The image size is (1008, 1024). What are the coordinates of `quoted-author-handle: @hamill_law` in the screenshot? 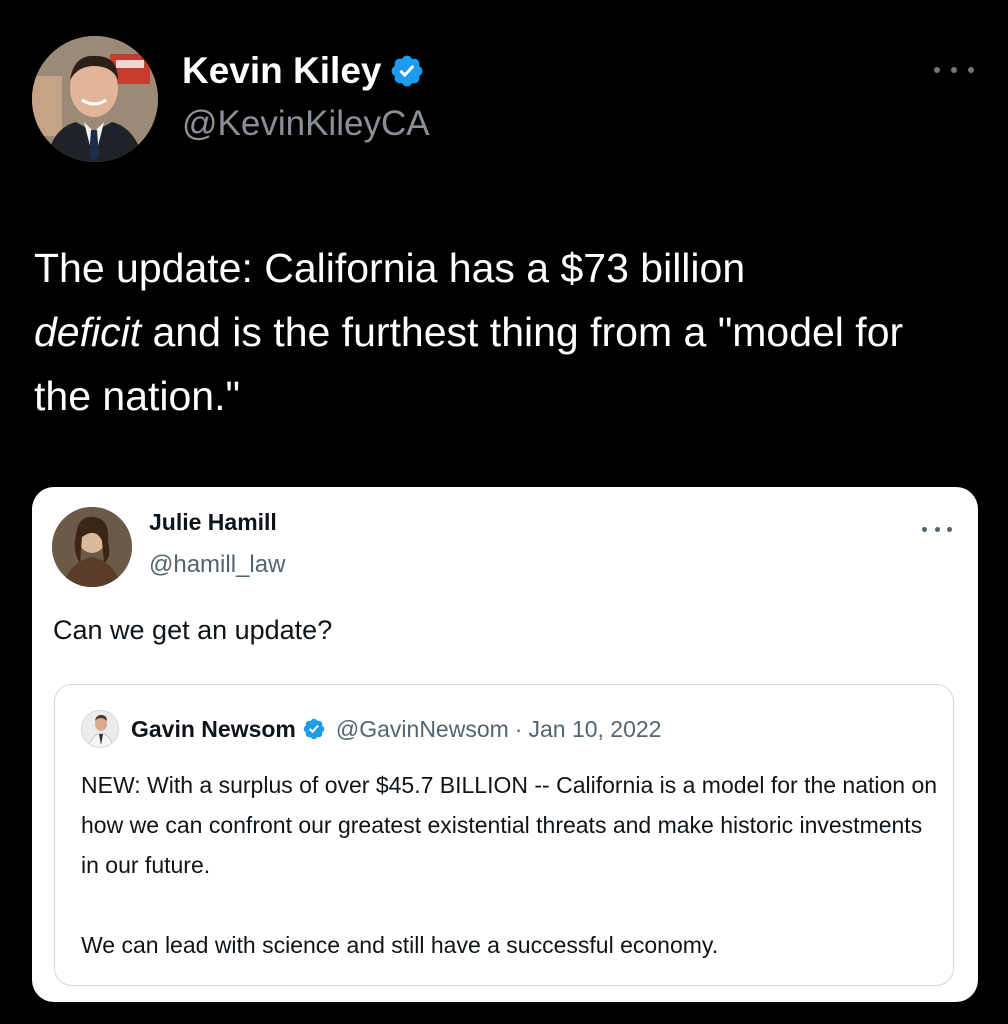 It's located at (217, 565).